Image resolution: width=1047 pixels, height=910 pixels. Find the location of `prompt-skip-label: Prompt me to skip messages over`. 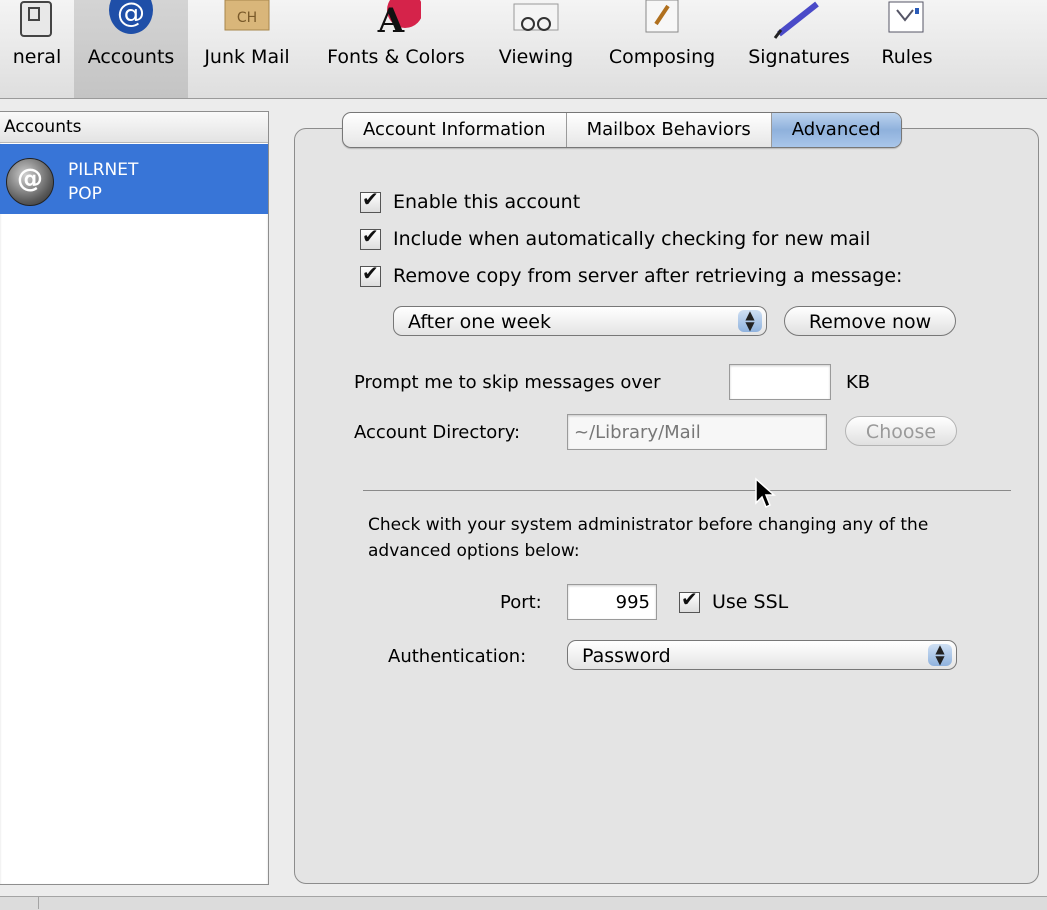

prompt-skip-label: Prompt me to skip messages over is located at coordinates (507, 382).